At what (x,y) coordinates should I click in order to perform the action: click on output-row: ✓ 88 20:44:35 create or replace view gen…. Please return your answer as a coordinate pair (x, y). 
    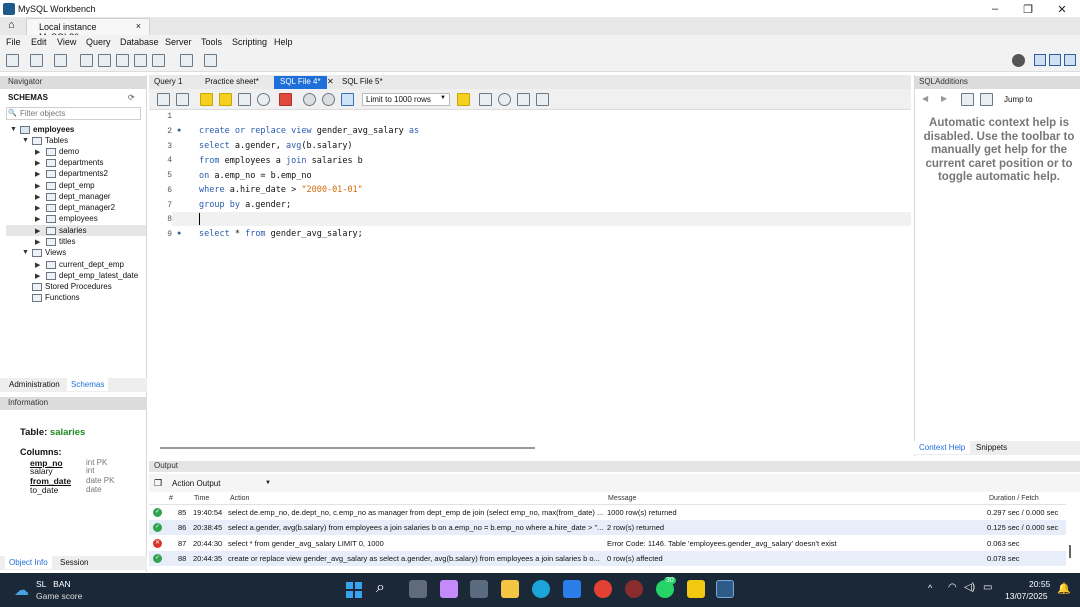
    Looking at the image, I should click on (607, 558).